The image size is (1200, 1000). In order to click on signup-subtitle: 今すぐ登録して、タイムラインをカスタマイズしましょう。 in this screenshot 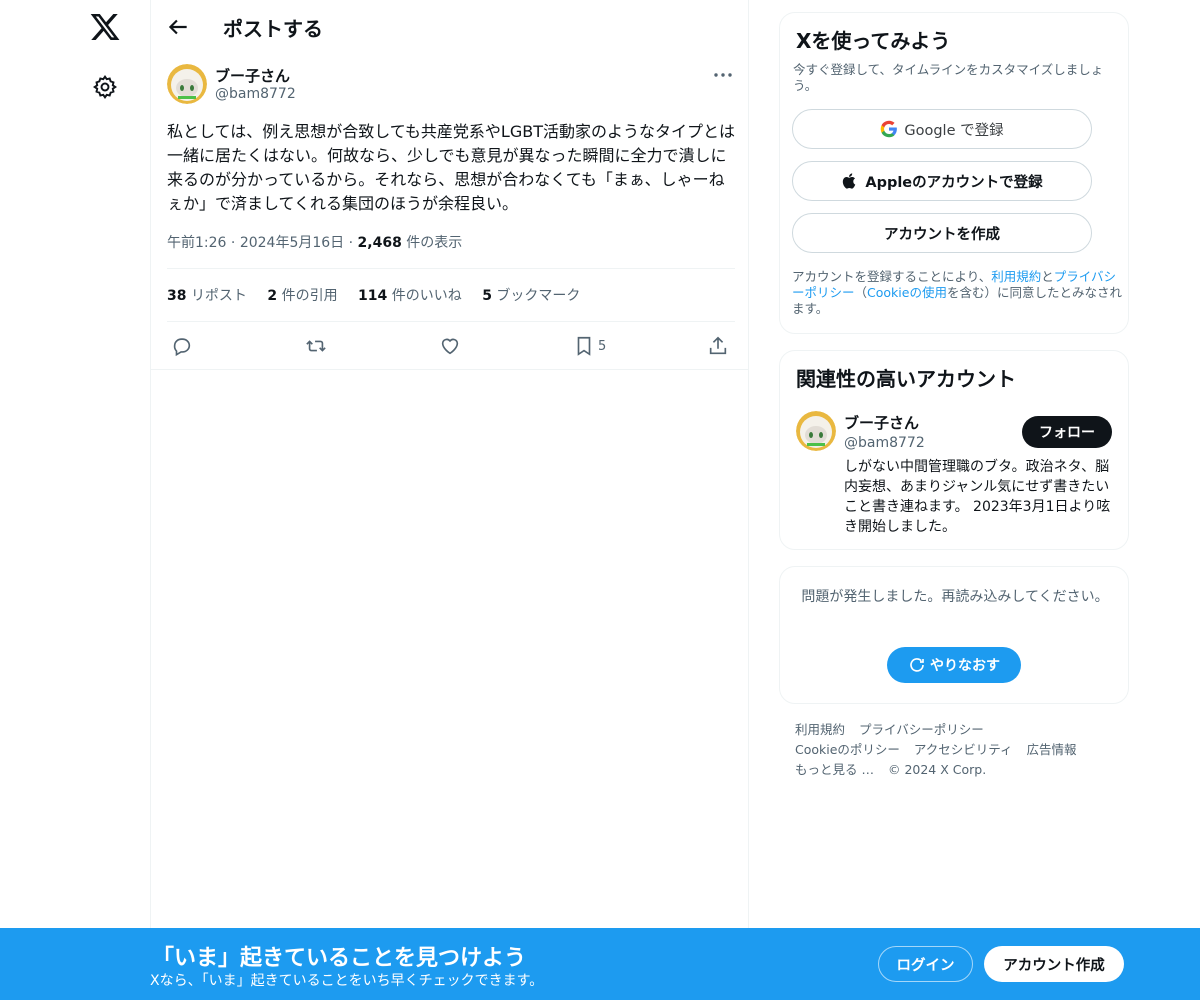, I will do `click(948, 77)`.